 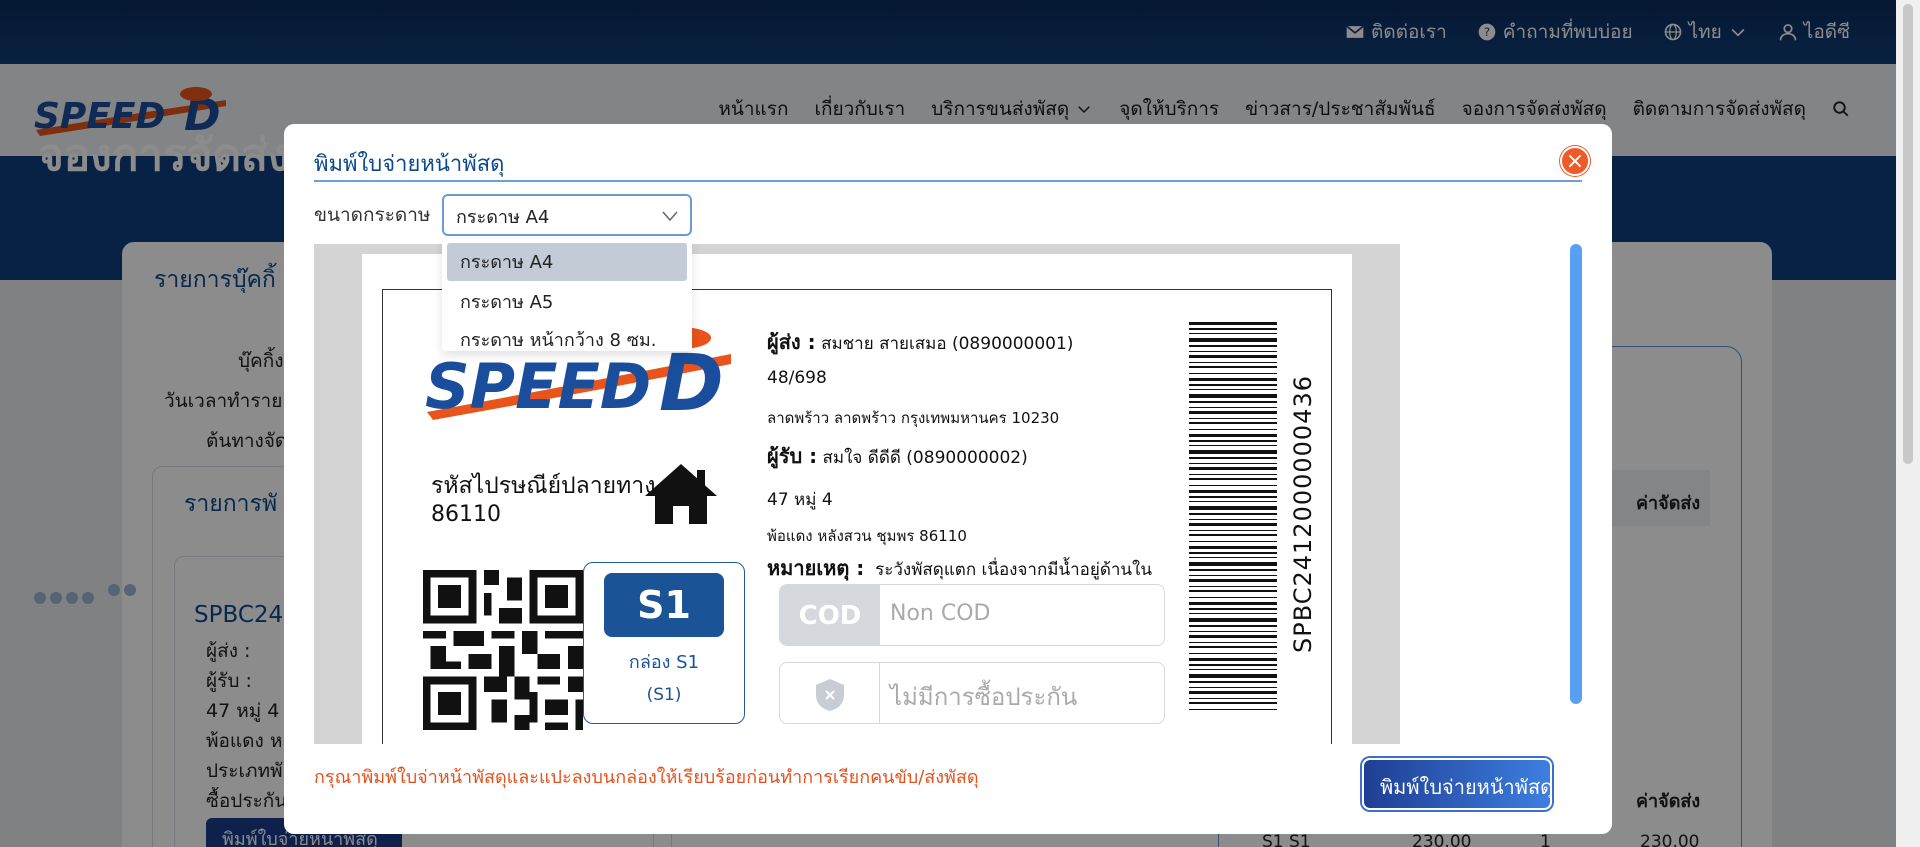 What do you see at coordinates (925, 458) in the screenshot?
I see `receiver-value: สมใจ ดีดีดี (0890000002)` at bounding box center [925, 458].